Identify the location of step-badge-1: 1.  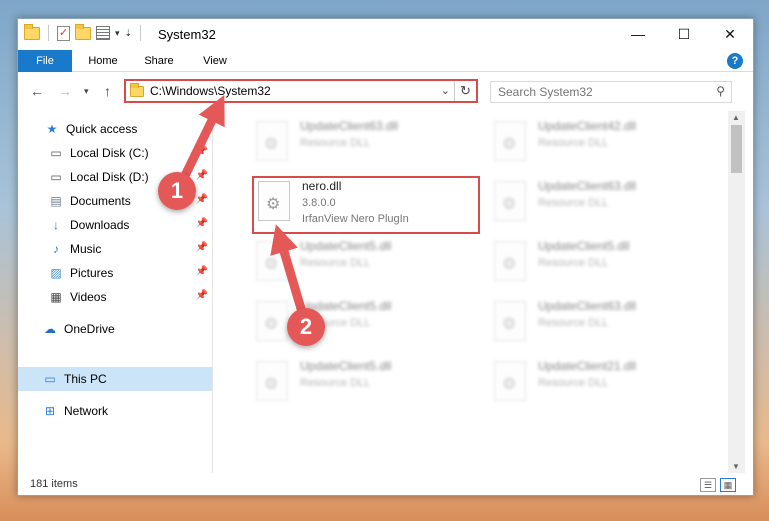
(177, 191).